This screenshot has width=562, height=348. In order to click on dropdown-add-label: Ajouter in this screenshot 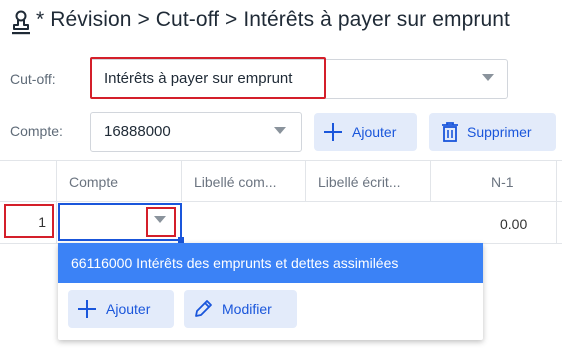, I will do `click(128, 309)`.